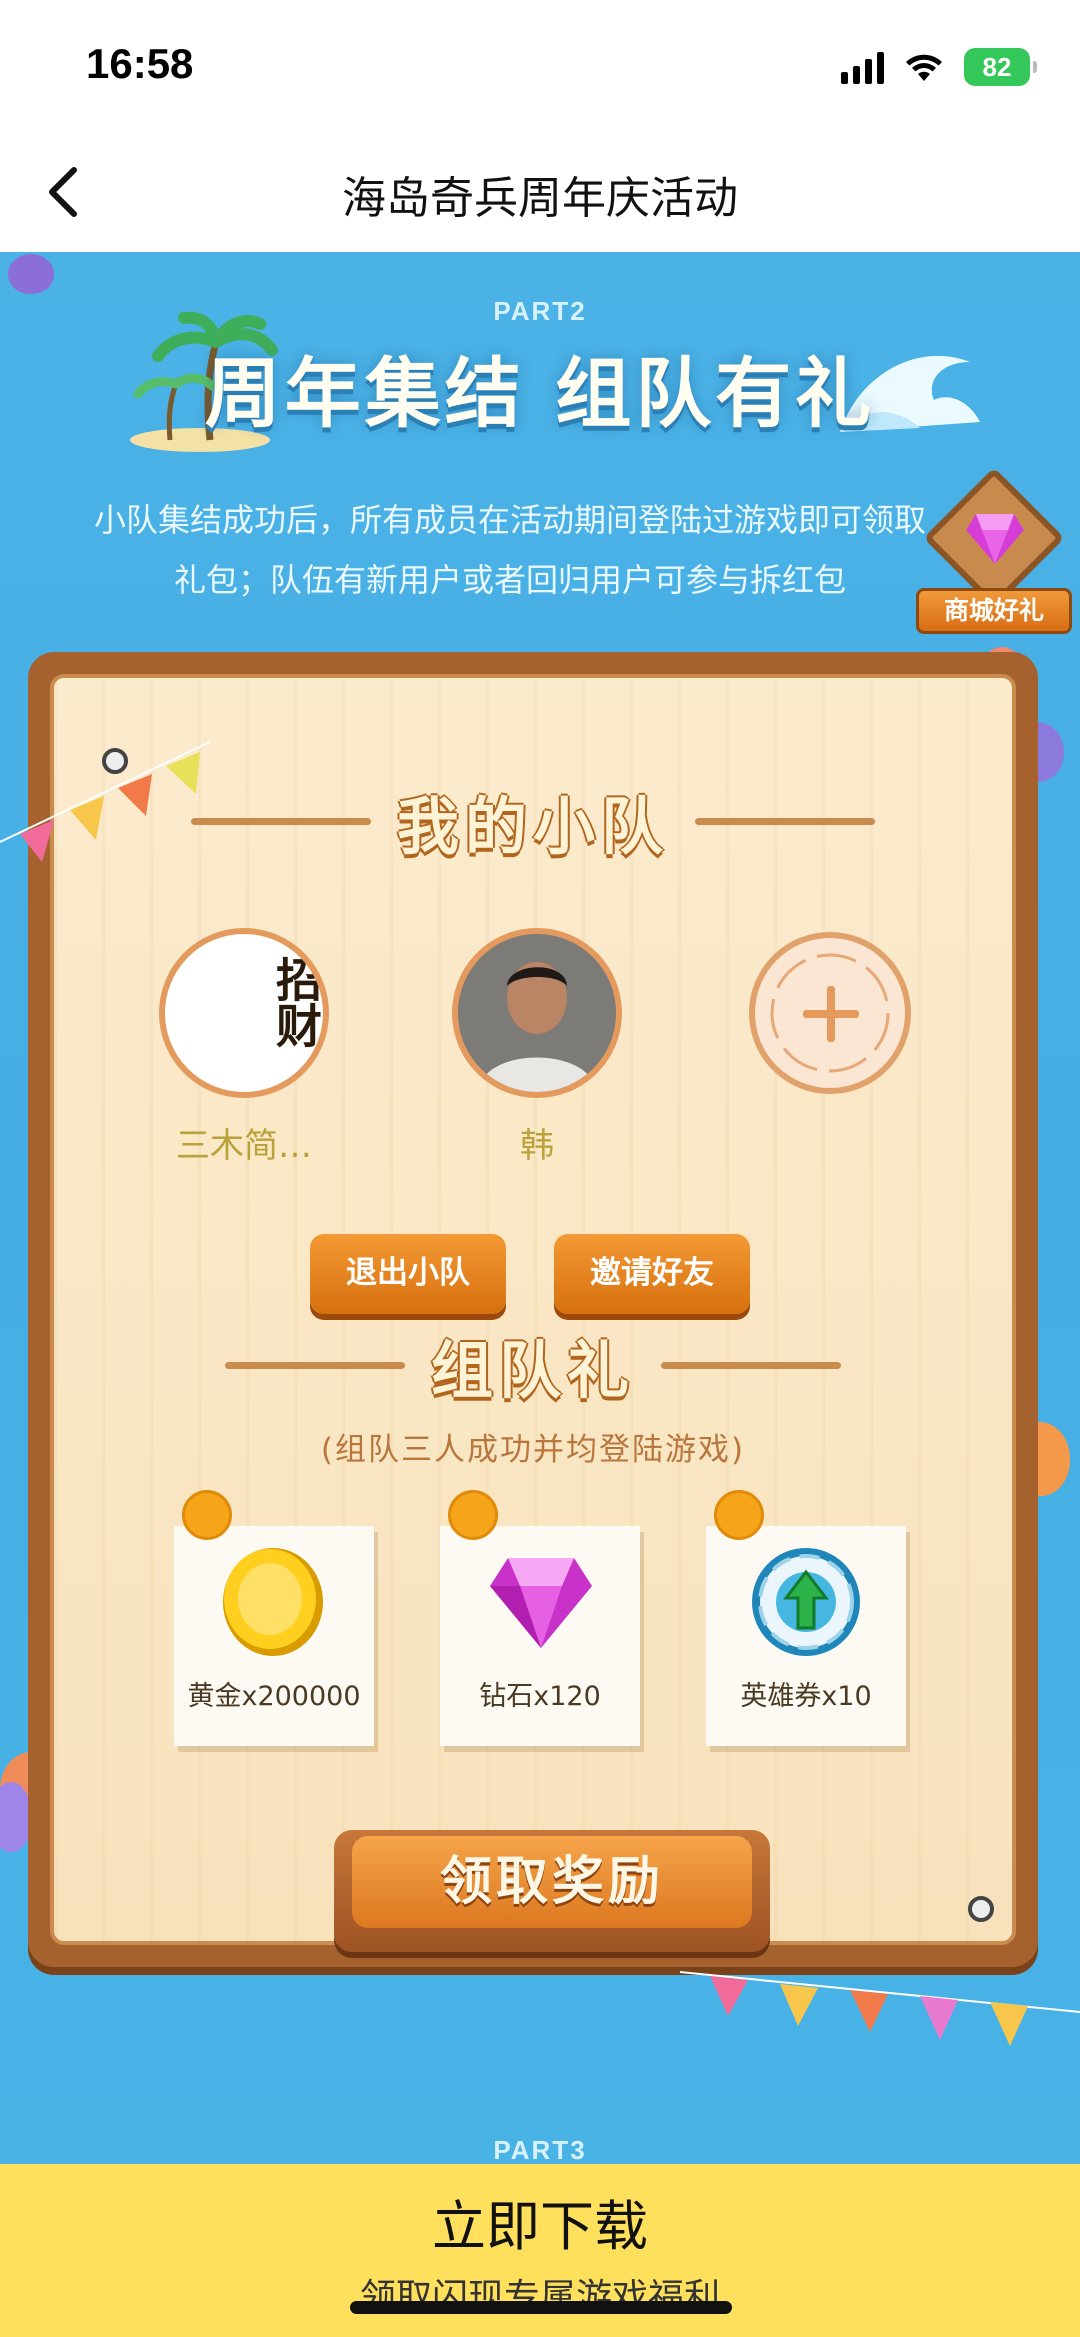  Describe the element at coordinates (652, 1274) in the screenshot. I see `invite-friends-button: 邀请好友` at that location.